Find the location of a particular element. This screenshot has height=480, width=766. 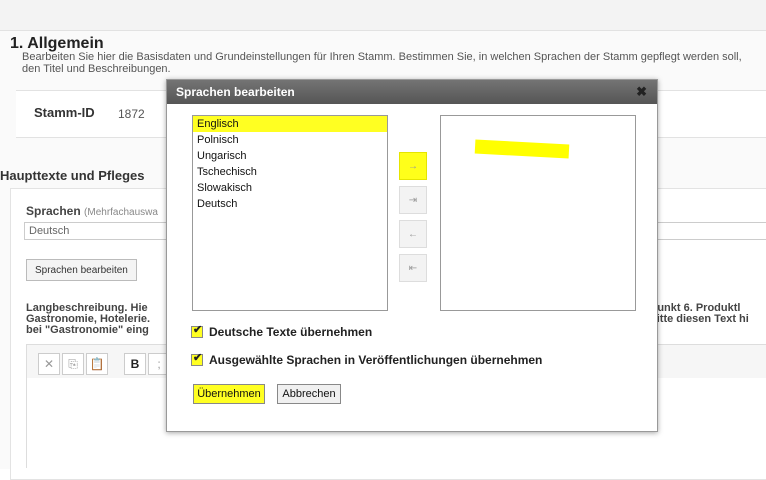

langbeschreibung-line-3: bei "Gastronomie" eing is located at coordinates (87, 330).